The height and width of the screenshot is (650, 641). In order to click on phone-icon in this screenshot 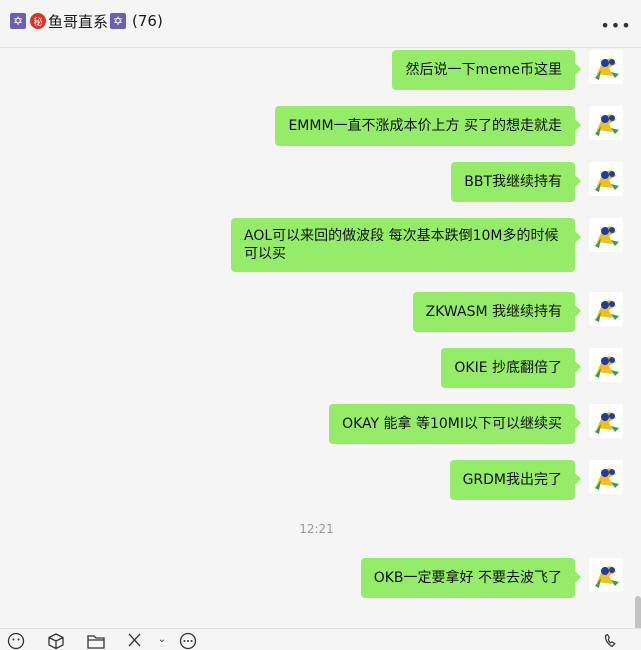, I will do `click(612, 640)`.